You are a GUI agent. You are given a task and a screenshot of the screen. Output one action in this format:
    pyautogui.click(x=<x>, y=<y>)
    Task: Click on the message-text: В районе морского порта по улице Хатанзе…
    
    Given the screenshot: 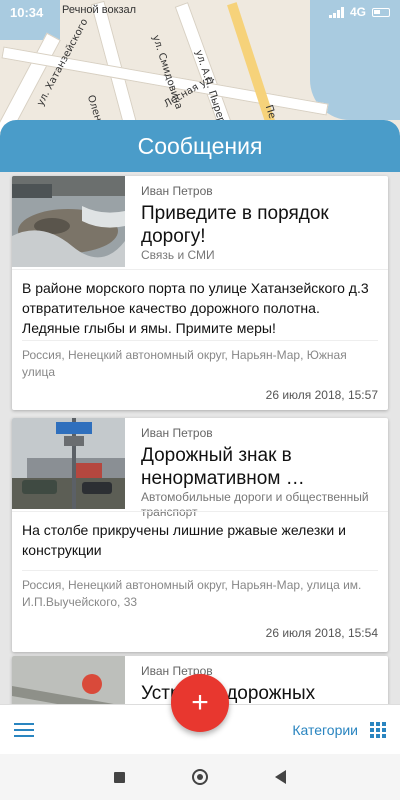 What is the action you would take?
    pyautogui.click(x=200, y=307)
    